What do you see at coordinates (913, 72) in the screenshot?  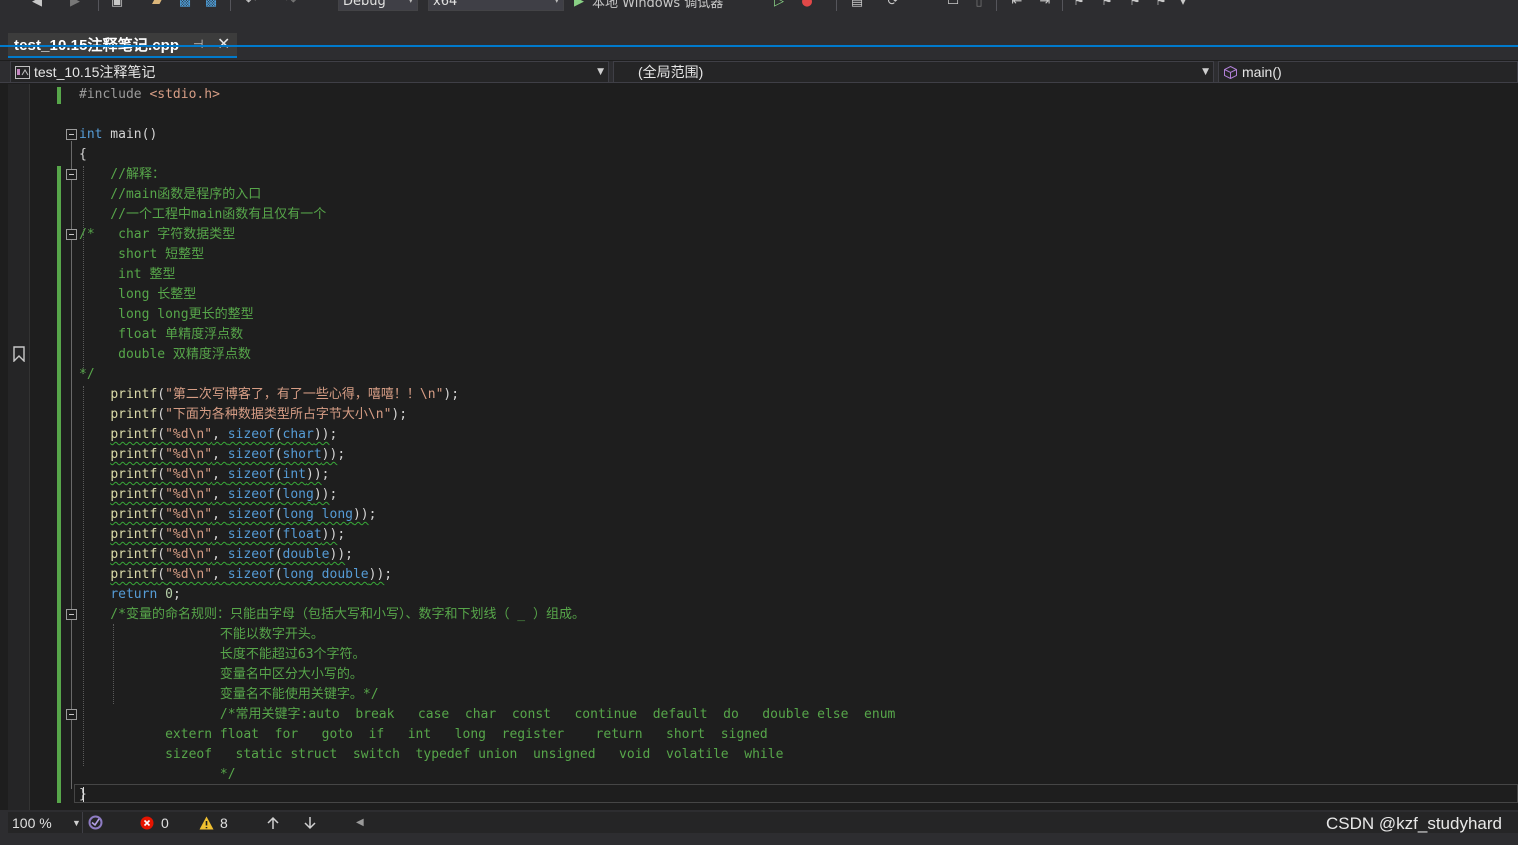 I see `scope-select: (全局范围) ▼` at bounding box center [913, 72].